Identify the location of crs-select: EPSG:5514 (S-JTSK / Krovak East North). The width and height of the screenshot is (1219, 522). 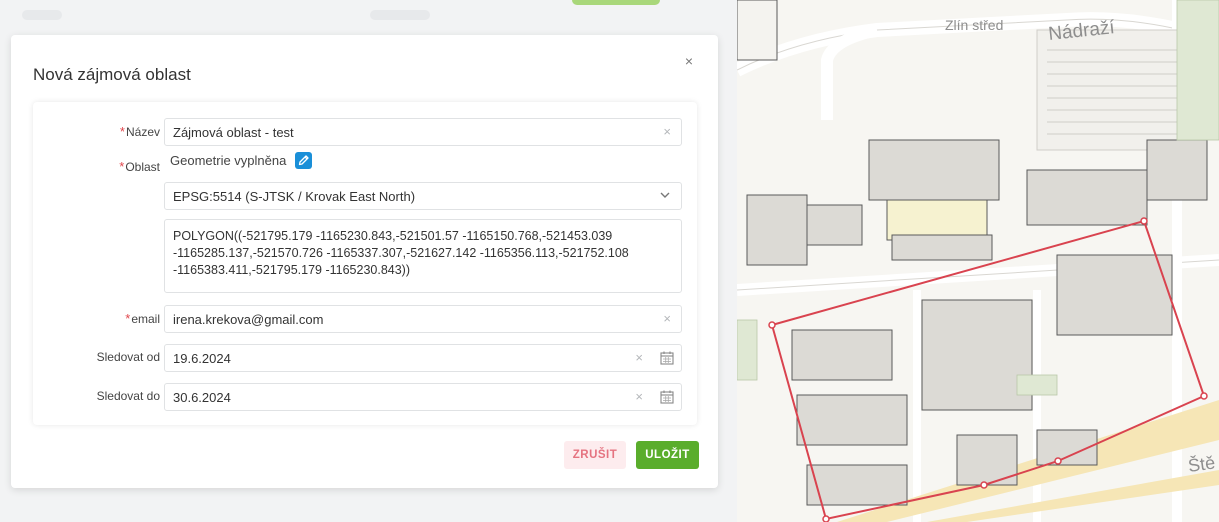
(423, 196).